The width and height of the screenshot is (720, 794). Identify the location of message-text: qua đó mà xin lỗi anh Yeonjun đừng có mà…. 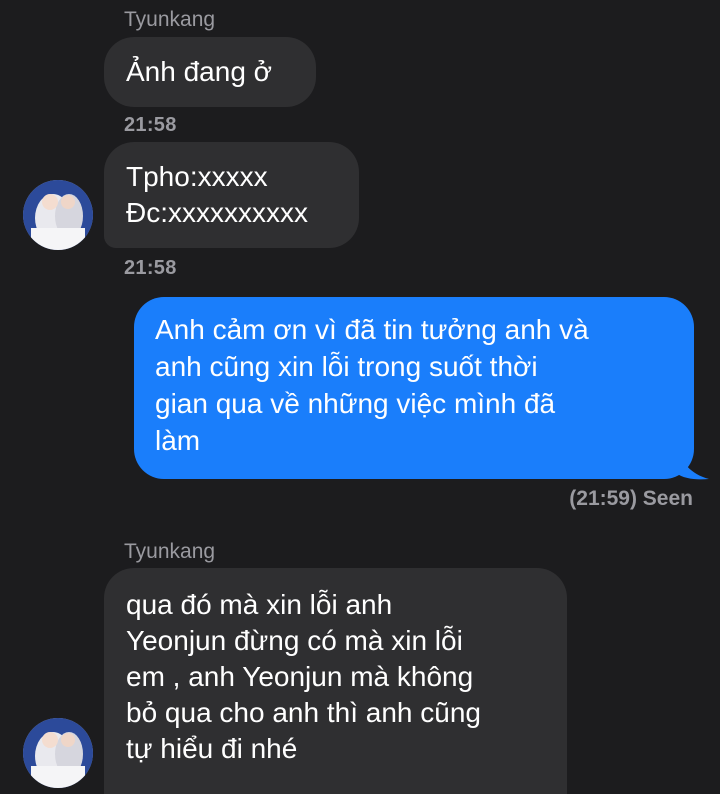
(303, 676).